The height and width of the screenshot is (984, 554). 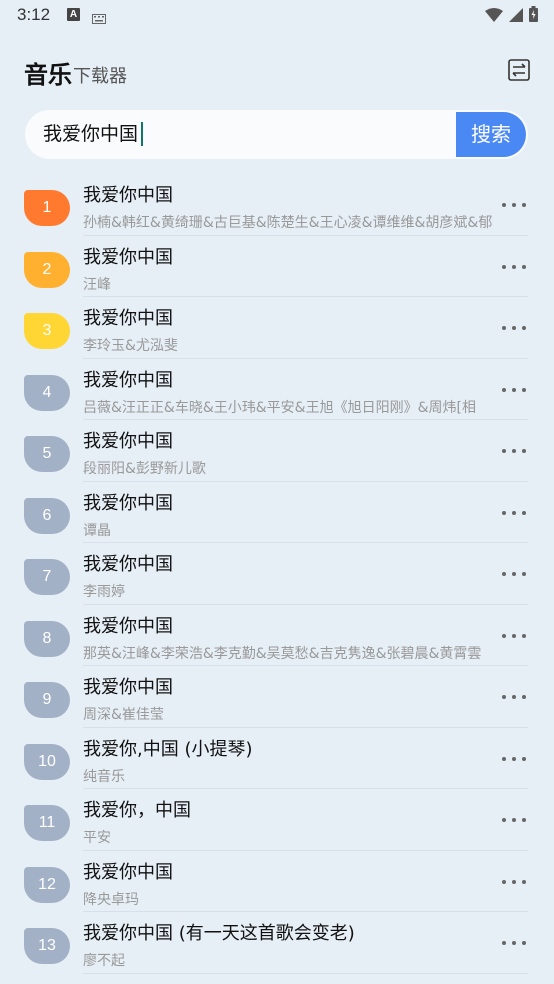 What do you see at coordinates (47, 761) in the screenshot?
I see `rank-badge: 10` at bounding box center [47, 761].